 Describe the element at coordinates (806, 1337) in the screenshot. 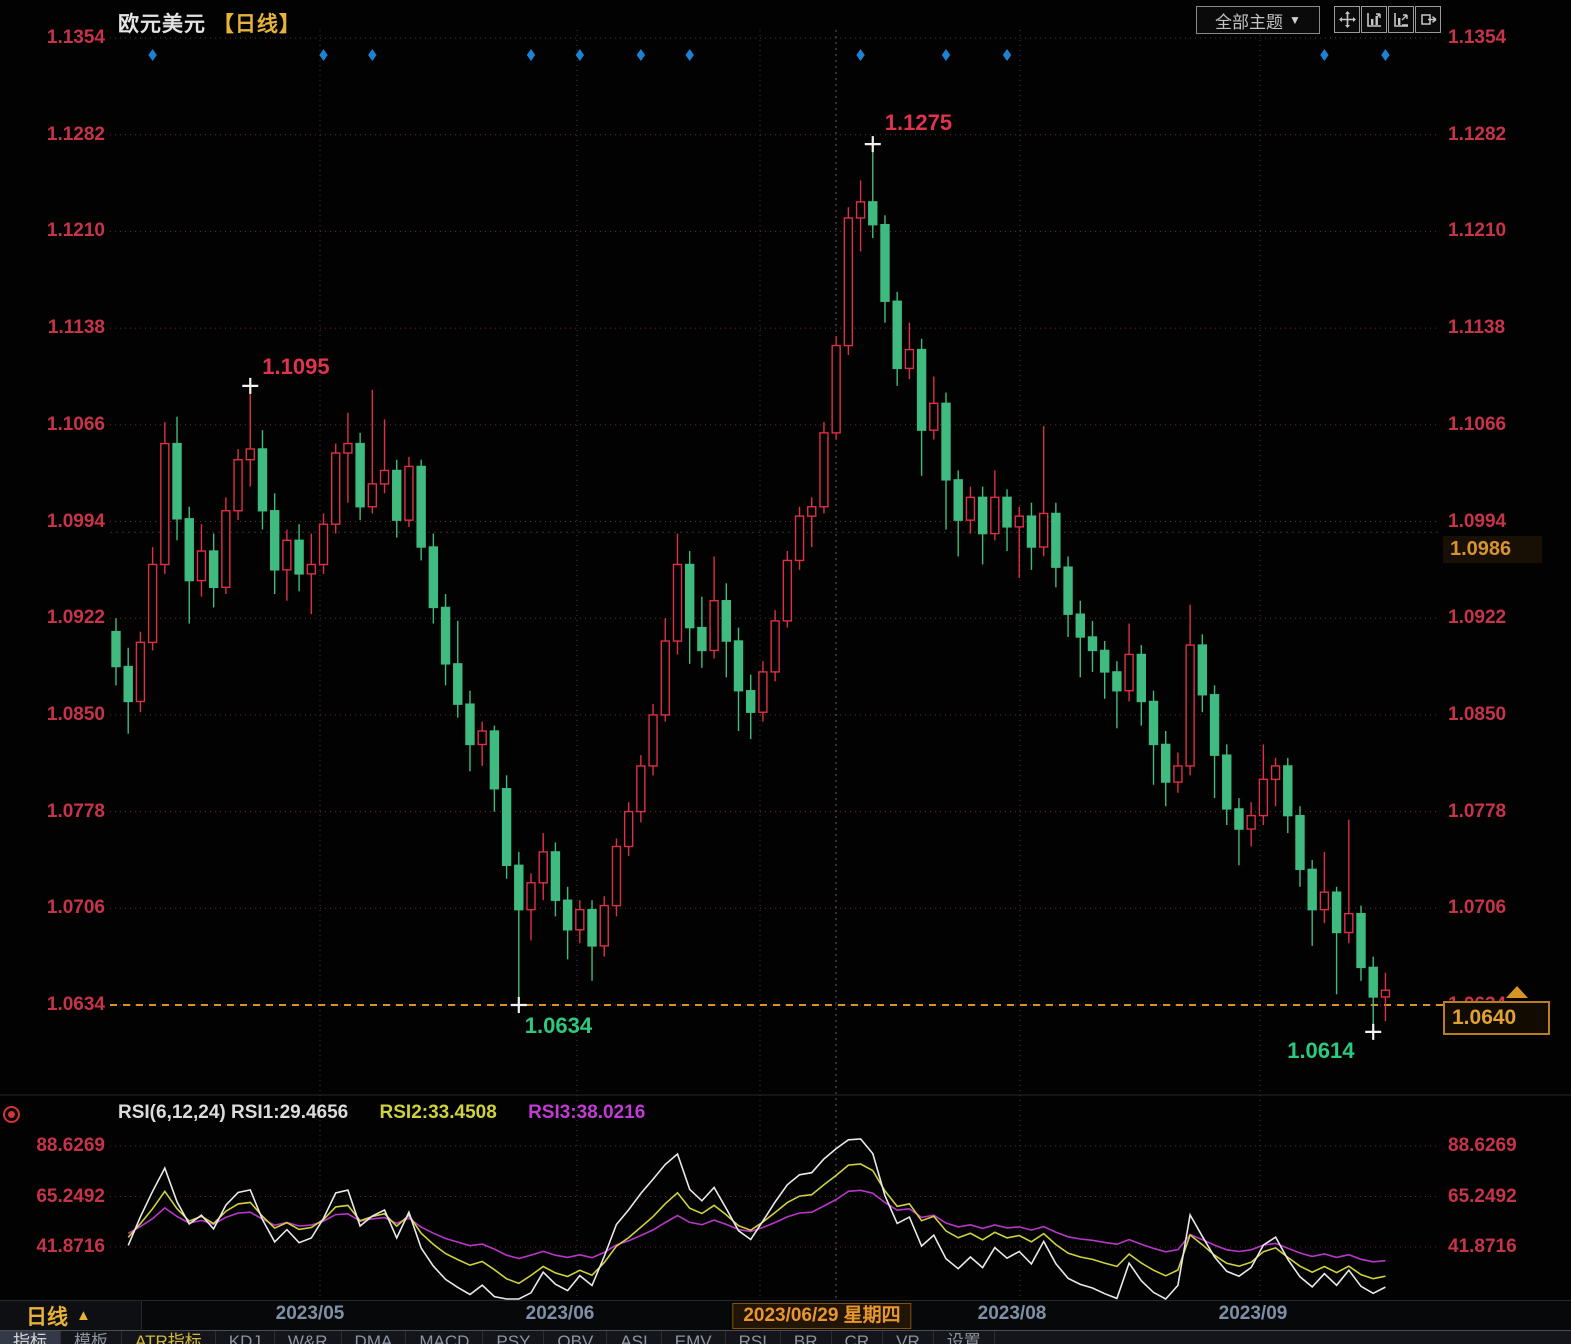

I see `indicator-tab-BR: BR` at that location.